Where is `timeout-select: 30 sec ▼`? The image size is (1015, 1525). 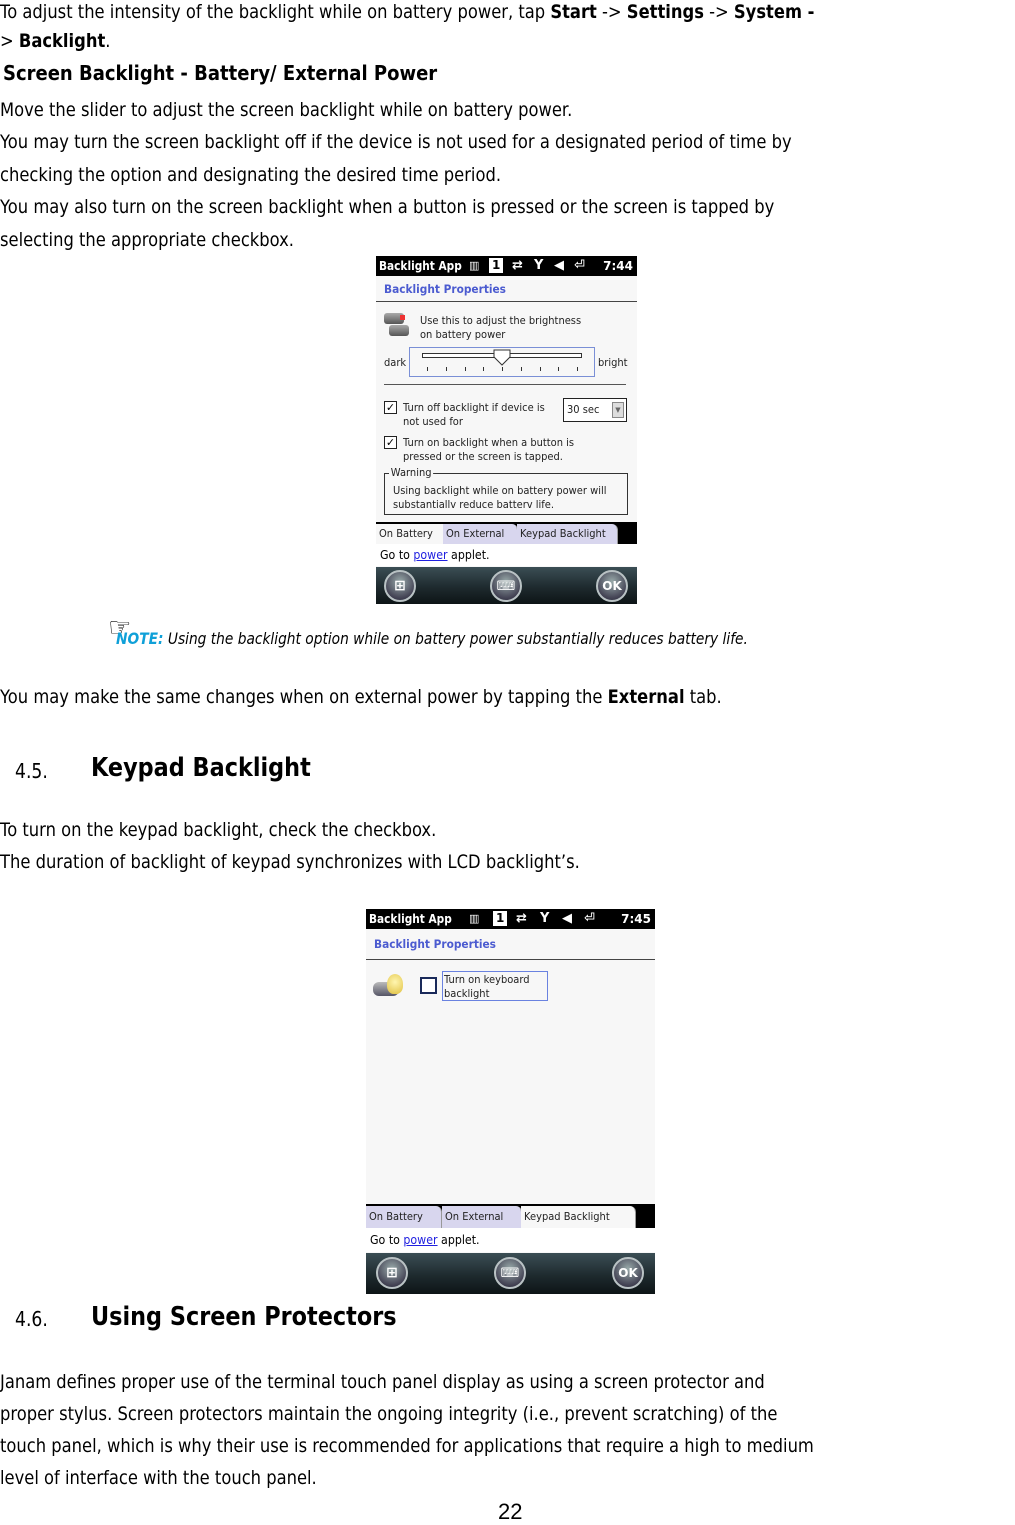
timeout-select: 30 sec ▼ is located at coordinates (595, 410).